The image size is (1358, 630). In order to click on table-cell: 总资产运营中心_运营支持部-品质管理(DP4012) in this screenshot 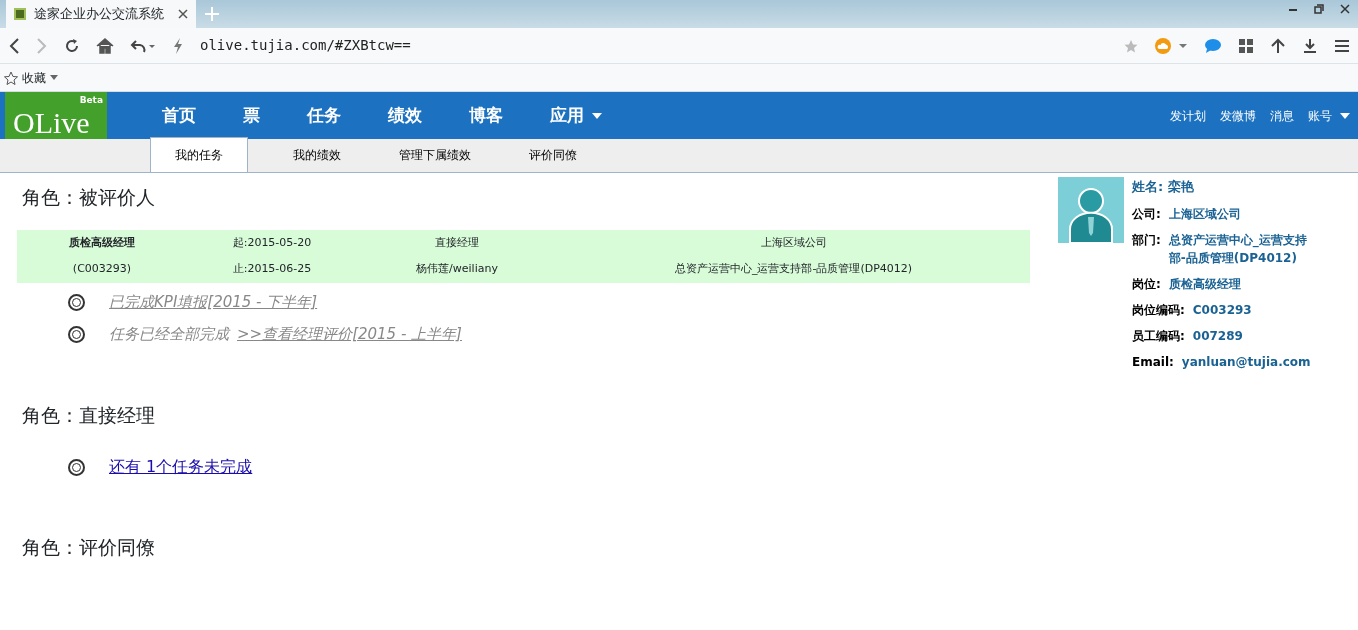, I will do `click(793, 269)`.